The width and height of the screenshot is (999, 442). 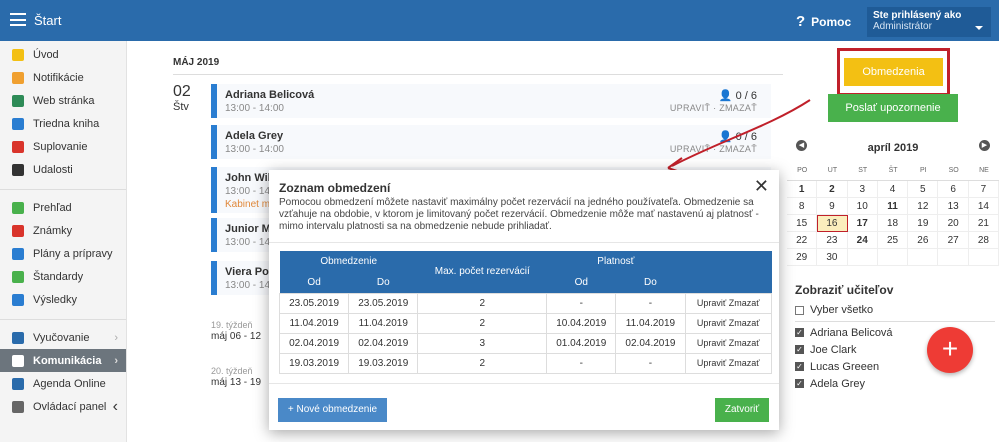 I want to click on sidebar-item: Ovládací panel ‹, so click(x=63, y=406).